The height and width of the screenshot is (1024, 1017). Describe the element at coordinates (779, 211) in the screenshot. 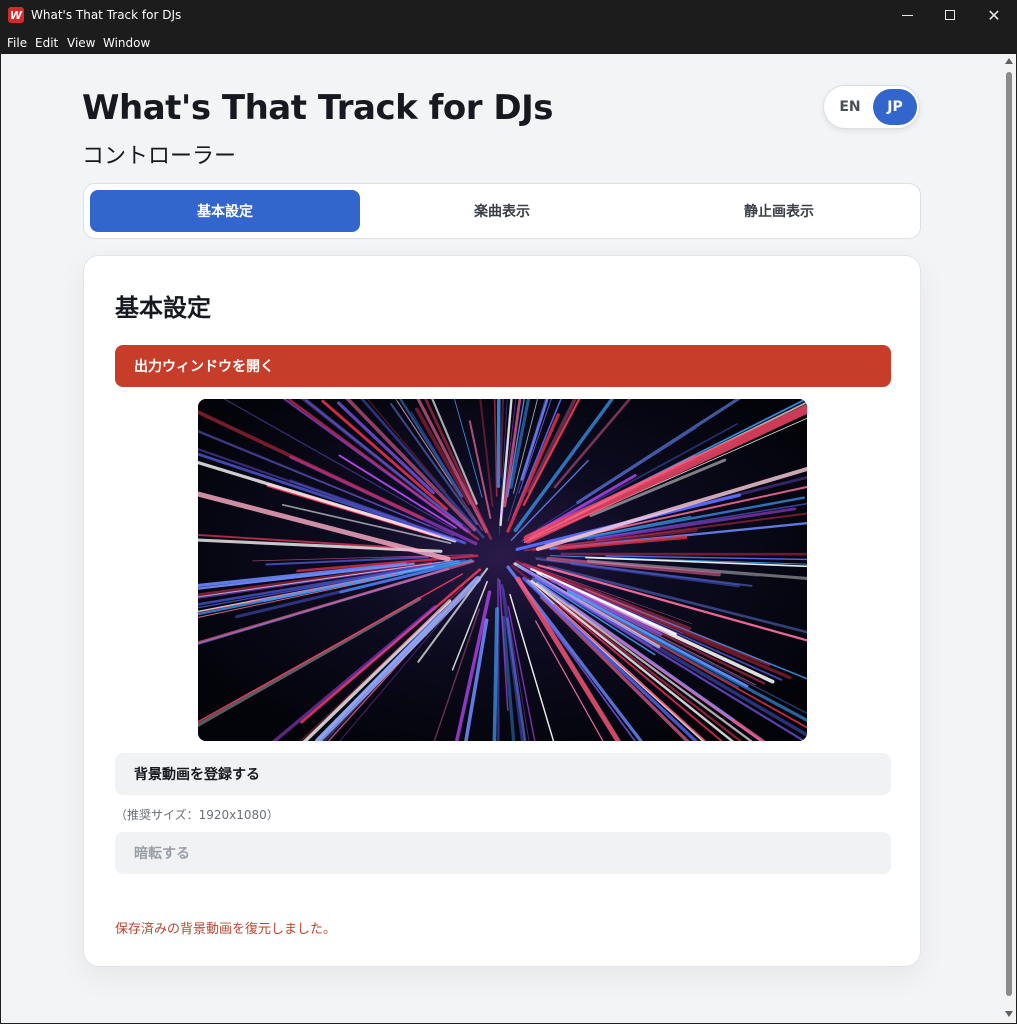

I see `tab-still-image-display: 静止画表示` at that location.